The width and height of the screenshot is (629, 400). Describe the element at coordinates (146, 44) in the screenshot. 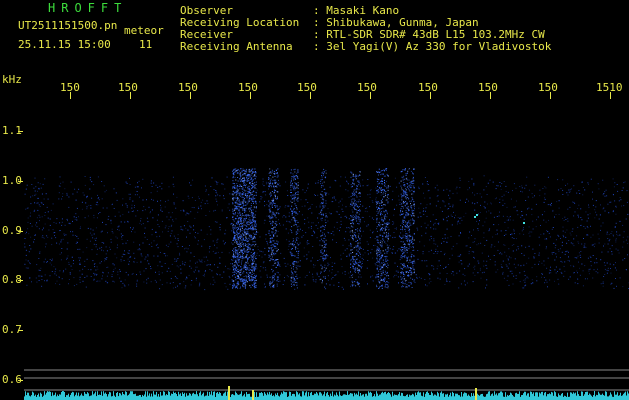

I see `count-label: 11` at that location.